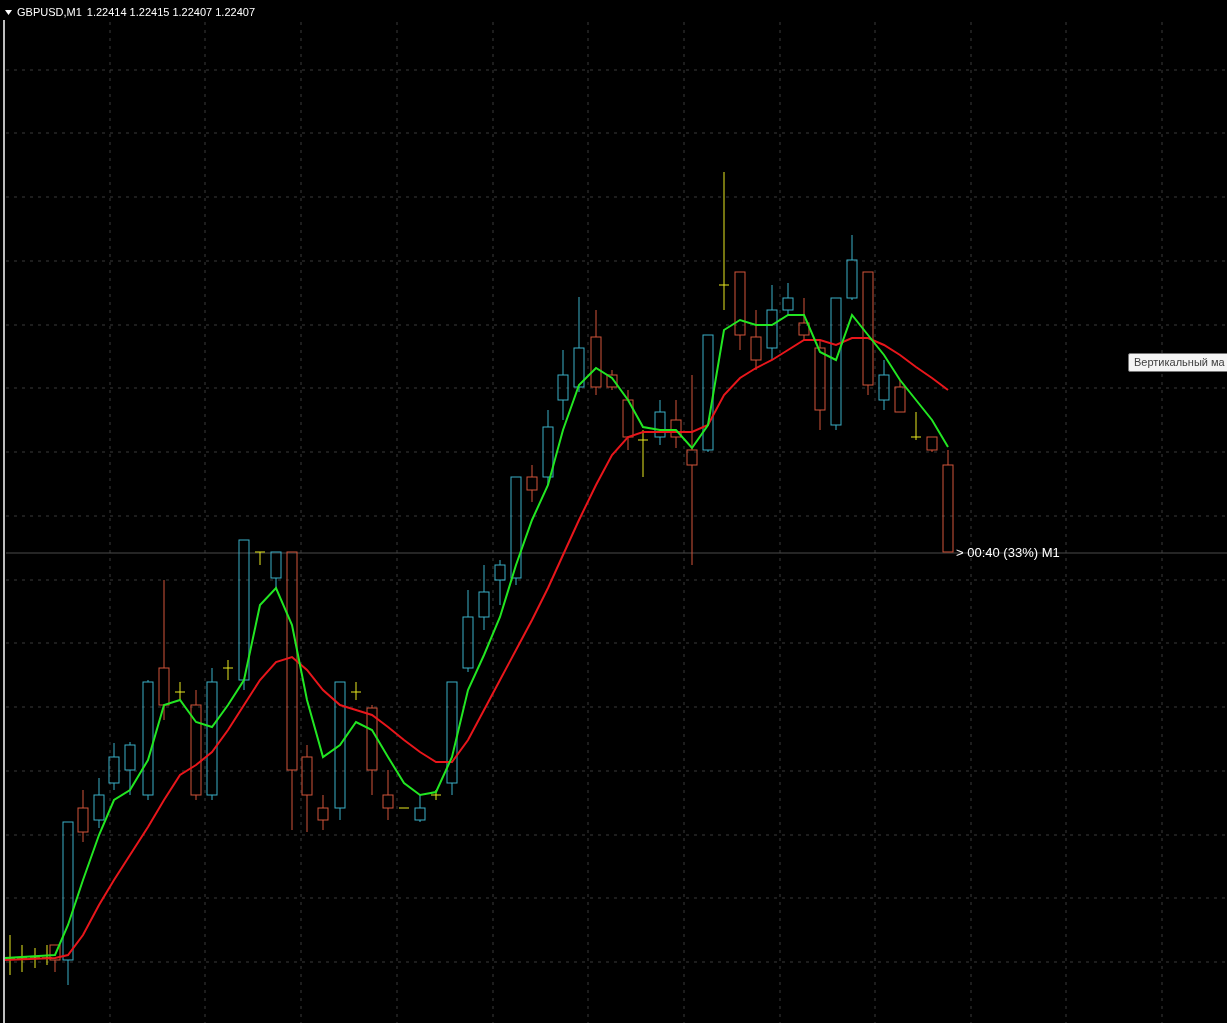 Image resolution: width=1227 pixels, height=1023 pixels. What do you see at coordinates (49, 12) in the screenshot?
I see `chart-symbol: GBPUSD,M1` at bounding box center [49, 12].